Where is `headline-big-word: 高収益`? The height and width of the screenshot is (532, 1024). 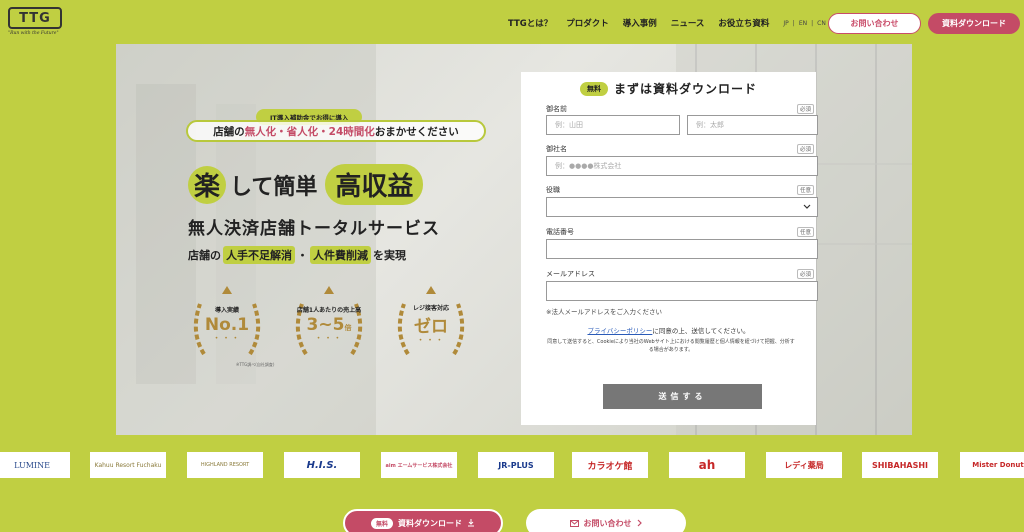
headline-big-word: 高収益 is located at coordinates (374, 184).